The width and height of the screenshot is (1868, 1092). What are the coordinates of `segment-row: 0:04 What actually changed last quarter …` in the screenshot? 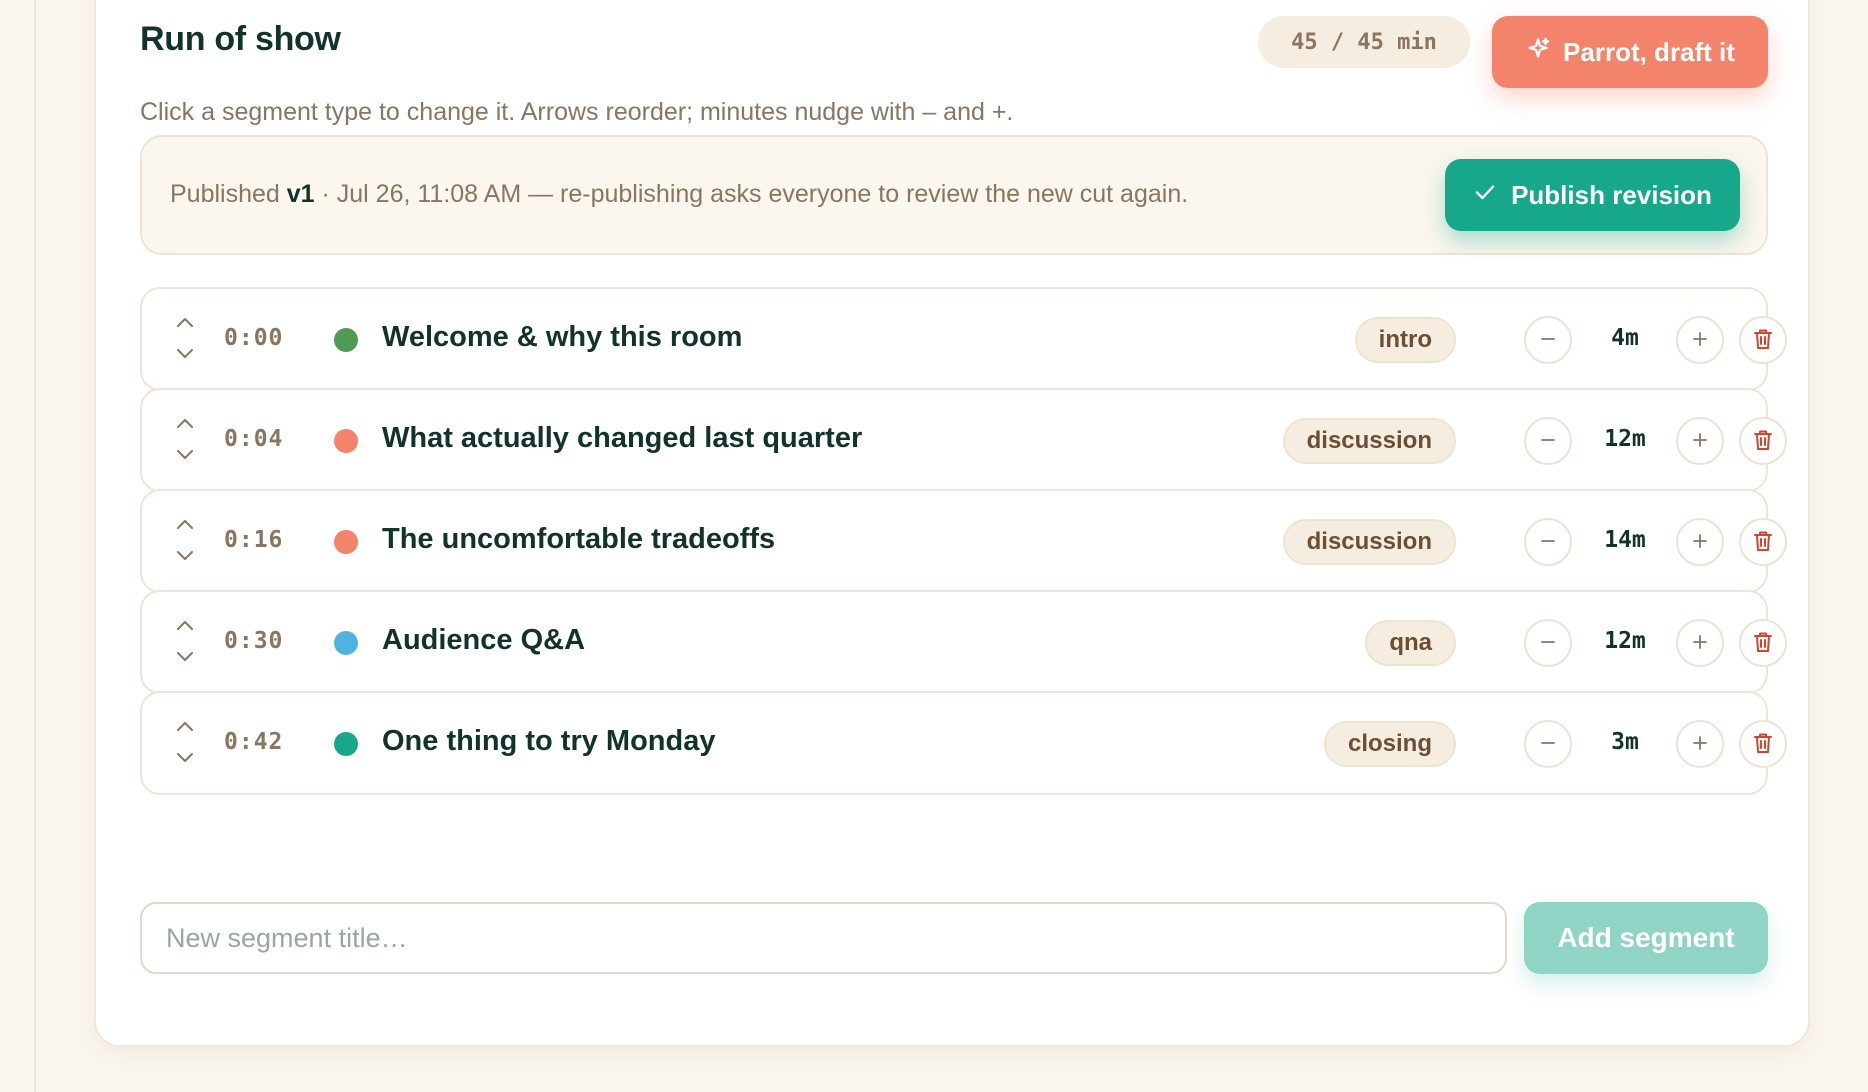 It's located at (963, 440).